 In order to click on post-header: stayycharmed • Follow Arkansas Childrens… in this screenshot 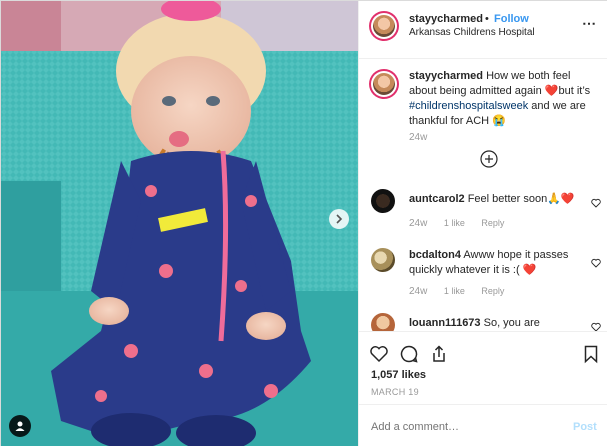, I will do `click(483, 30)`.